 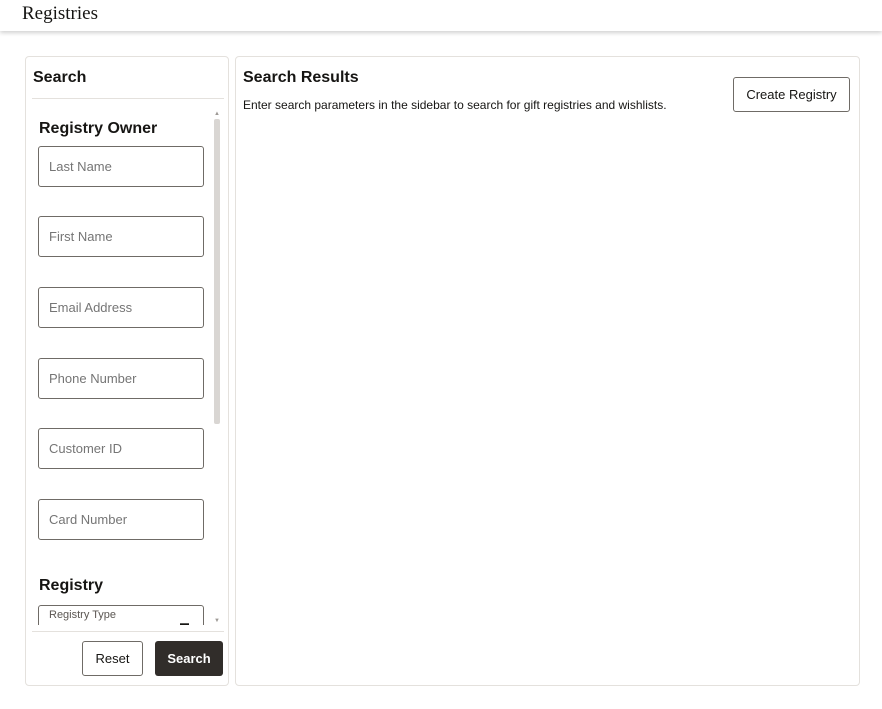 What do you see at coordinates (60, 77) in the screenshot?
I see `sidebar-title: Search` at bounding box center [60, 77].